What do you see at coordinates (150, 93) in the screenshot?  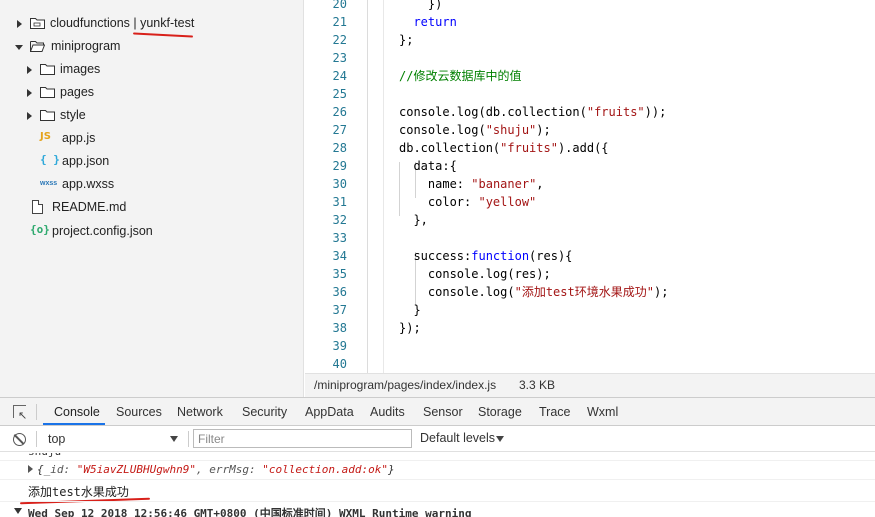 I see `tree-item-pages: pages` at bounding box center [150, 93].